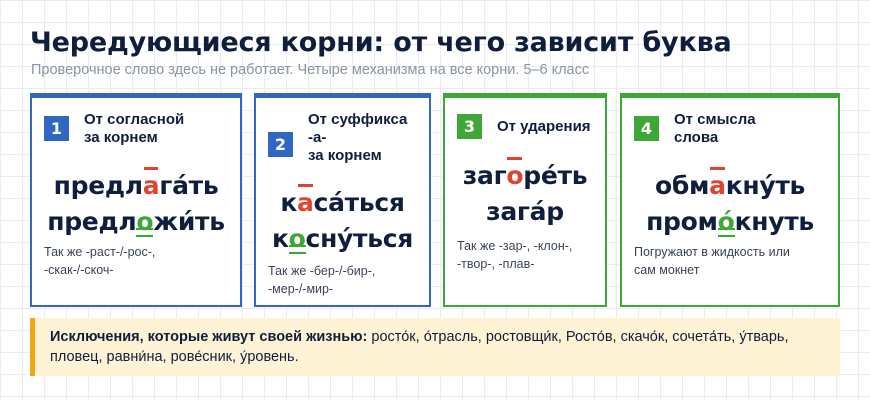 The width and height of the screenshot is (870, 400). Describe the element at coordinates (209, 337) in the screenshot. I see `exceptions-label: Исключения, которые живут своей жизнью:` at that location.